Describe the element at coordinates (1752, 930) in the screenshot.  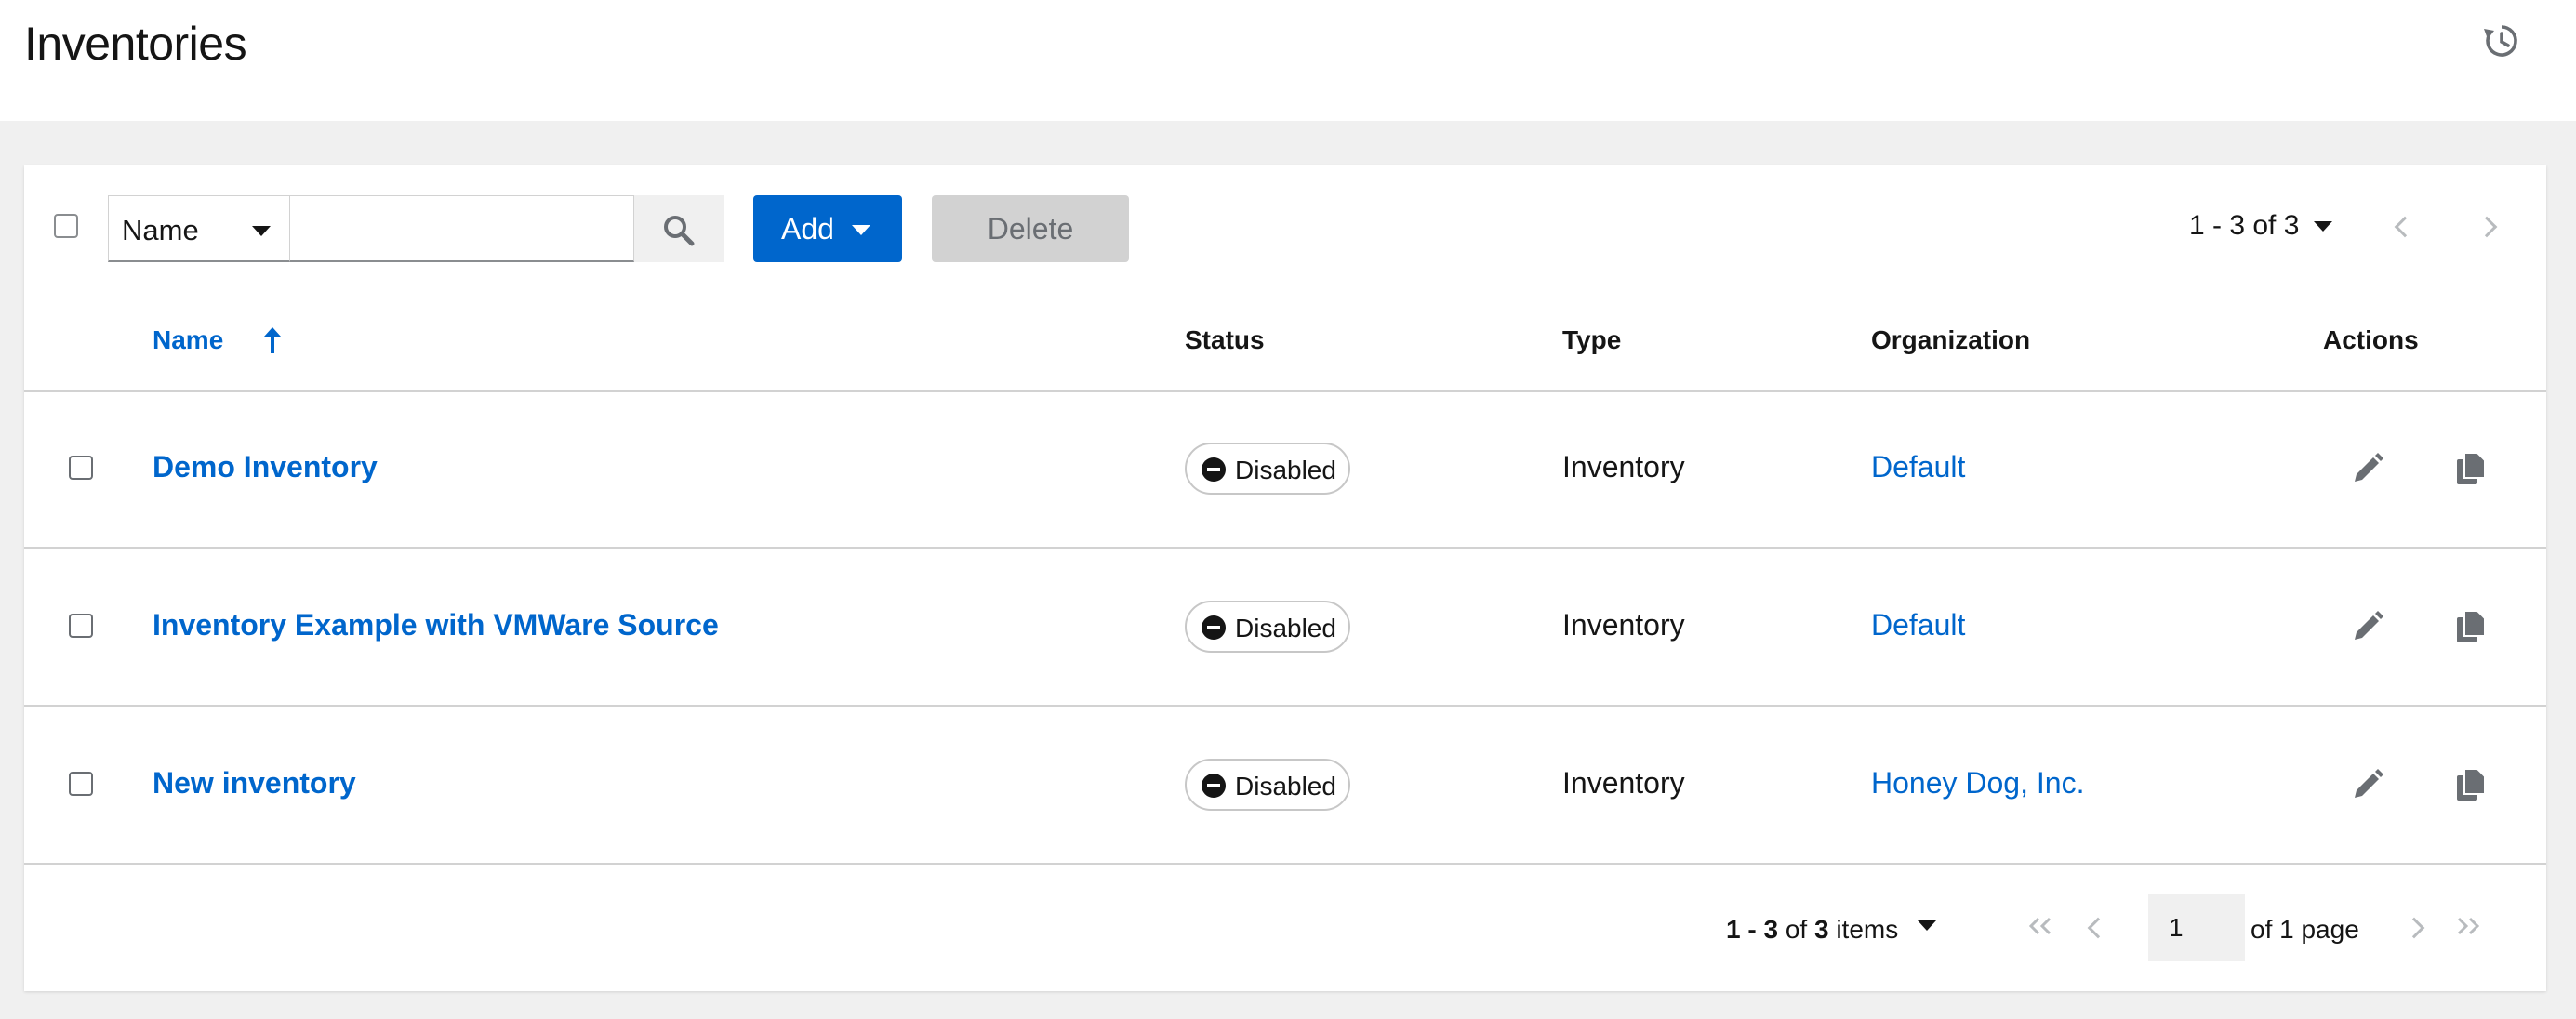
I see `range-bold: 1 - 3` at that location.